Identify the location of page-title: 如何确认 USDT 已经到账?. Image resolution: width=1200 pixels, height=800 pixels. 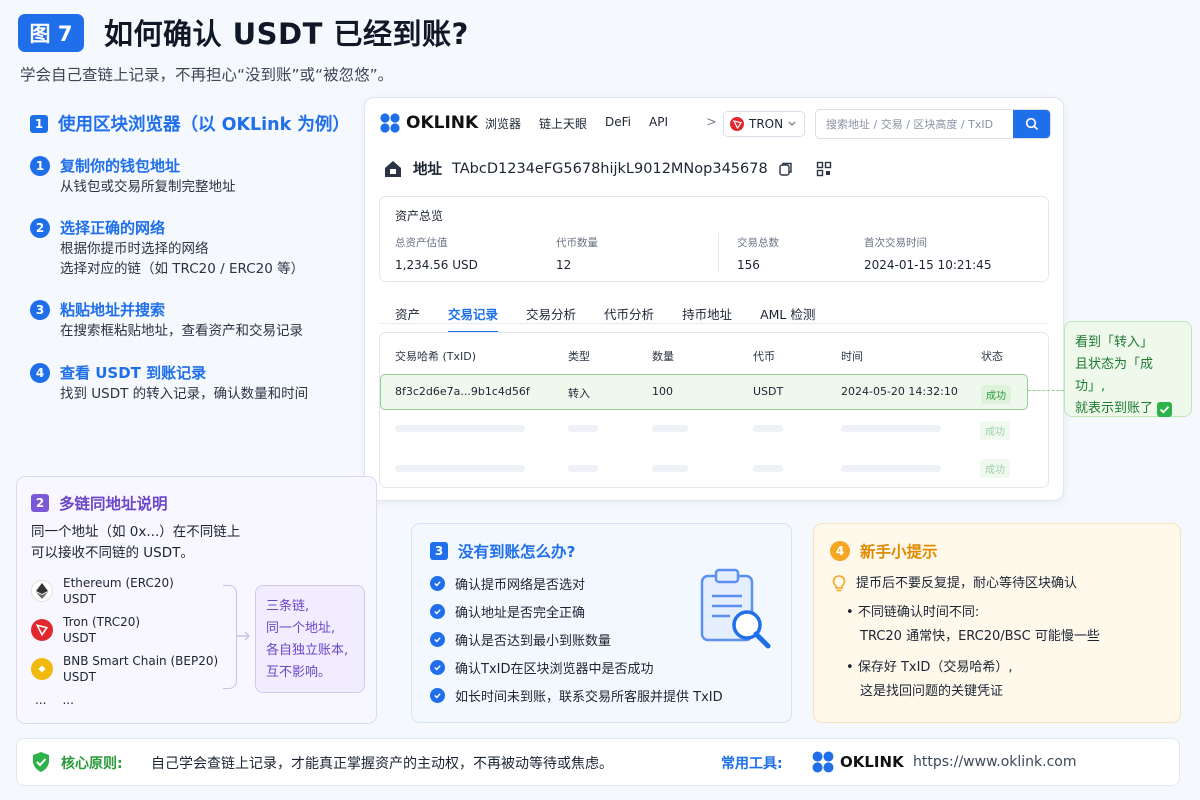
(286, 34).